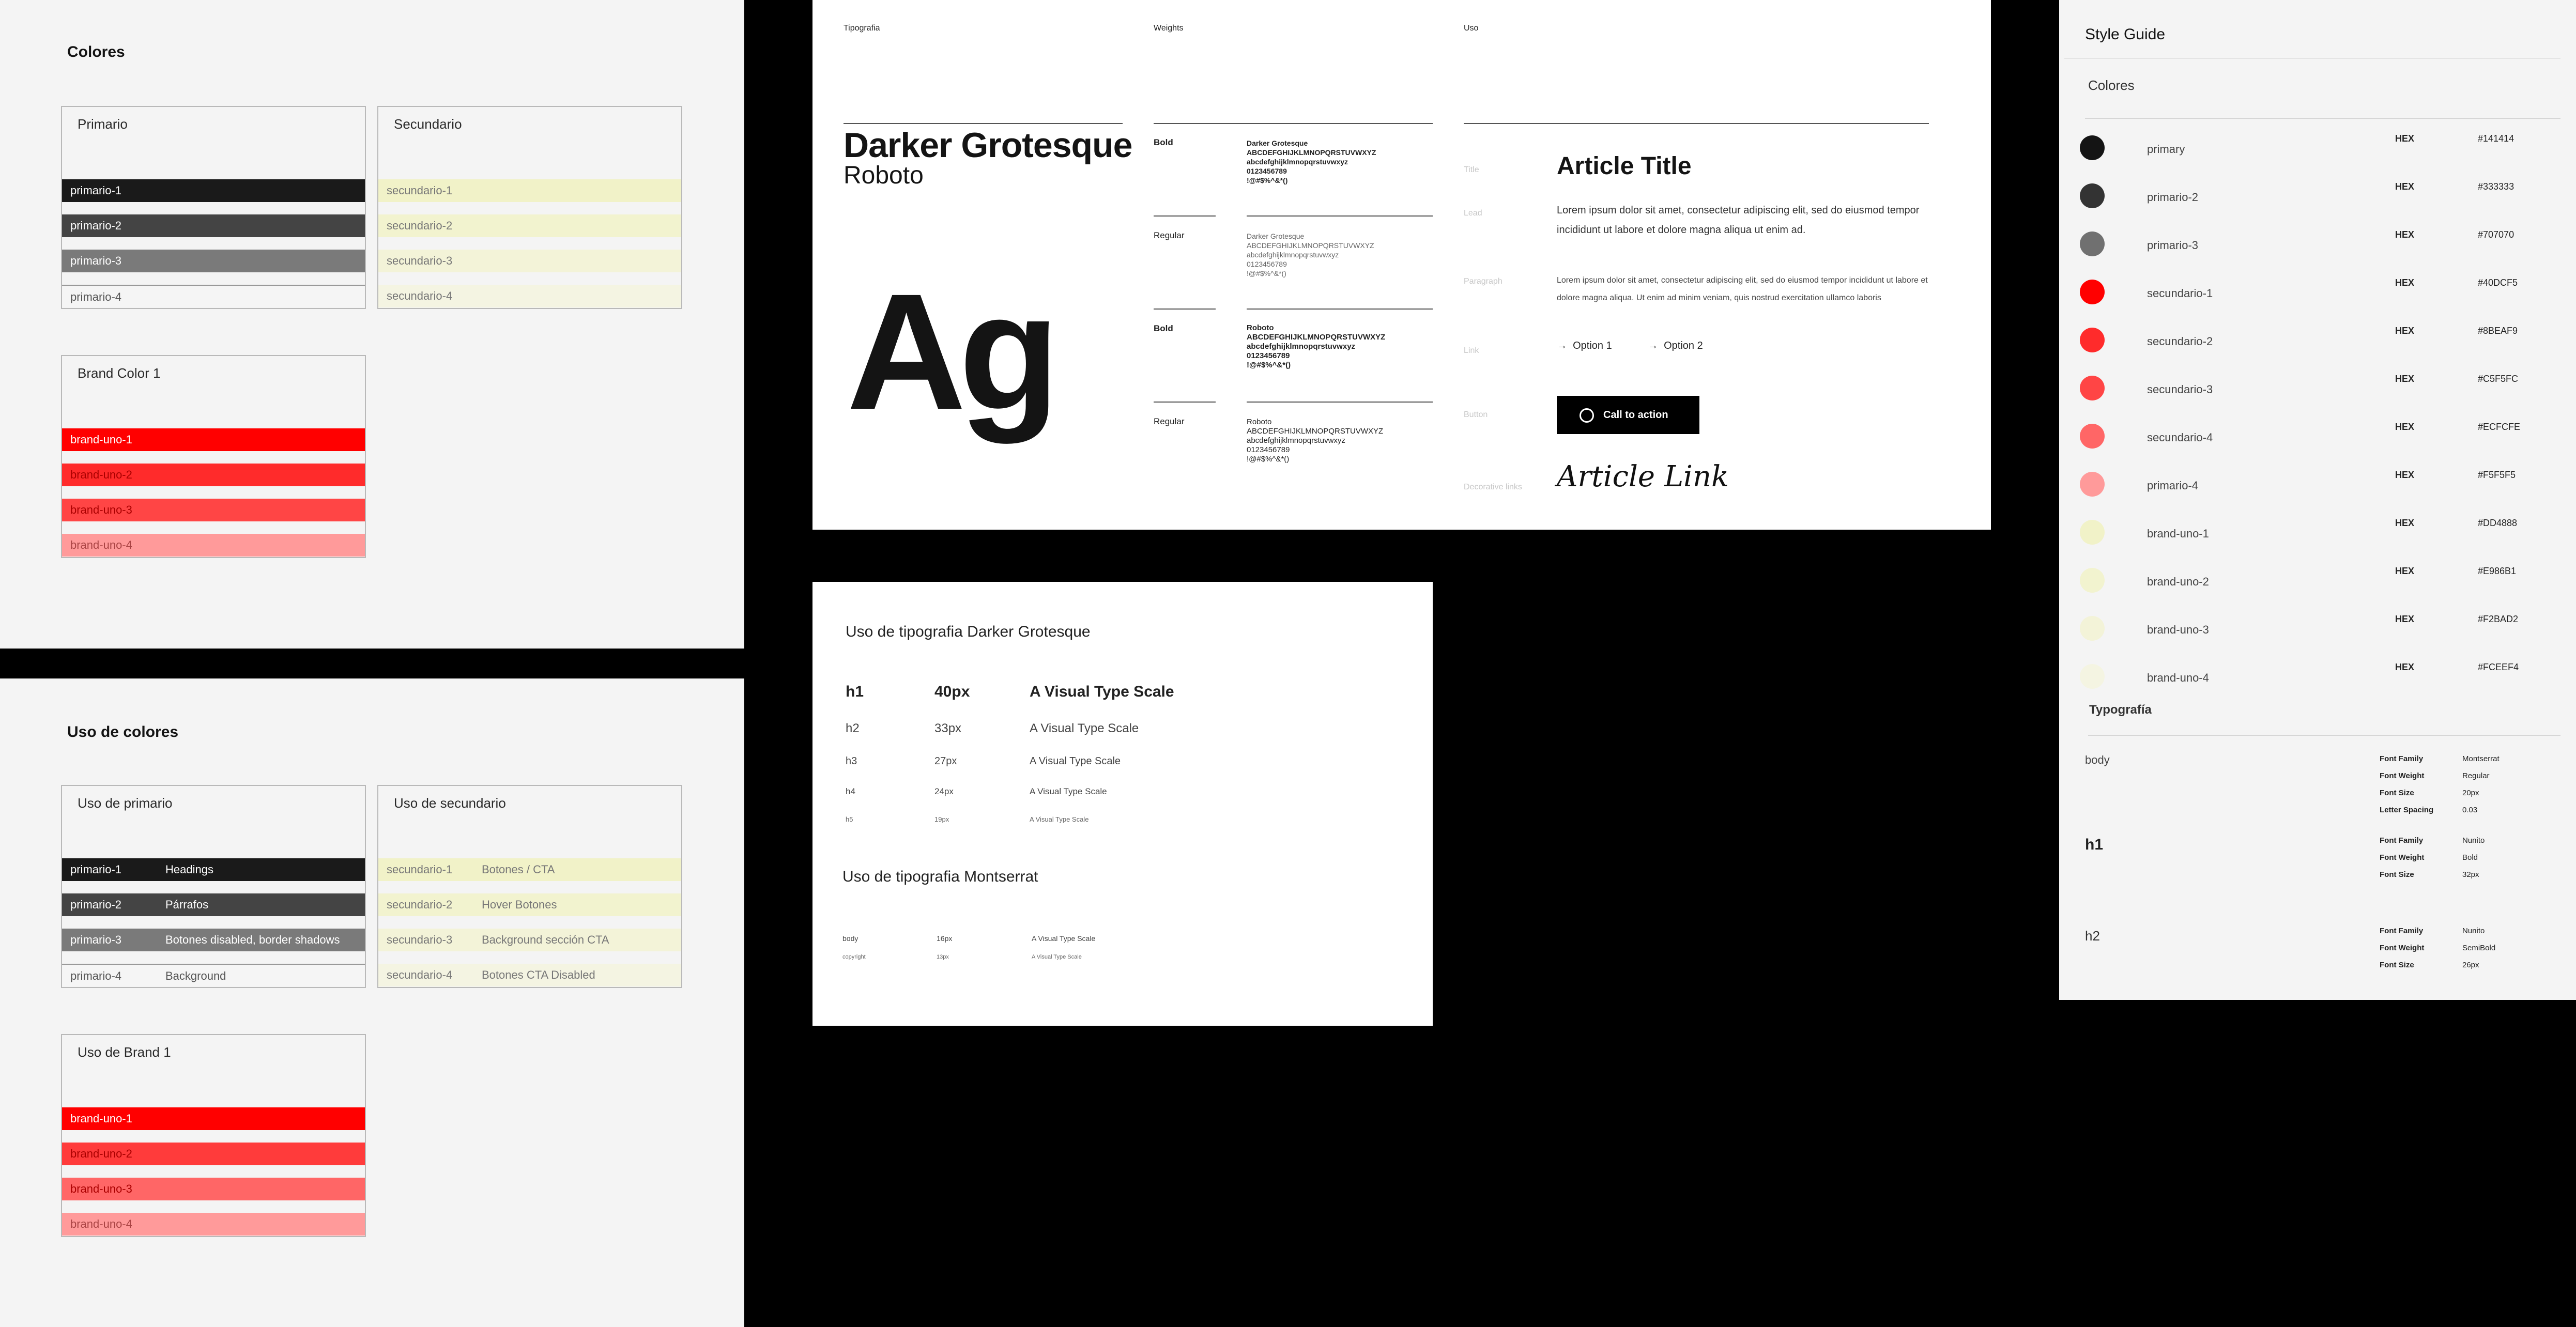 The width and height of the screenshot is (2576, 1327). I want to click on scale-title-montserrat: Uso de tipografia Montserrat, so click(940, 876).